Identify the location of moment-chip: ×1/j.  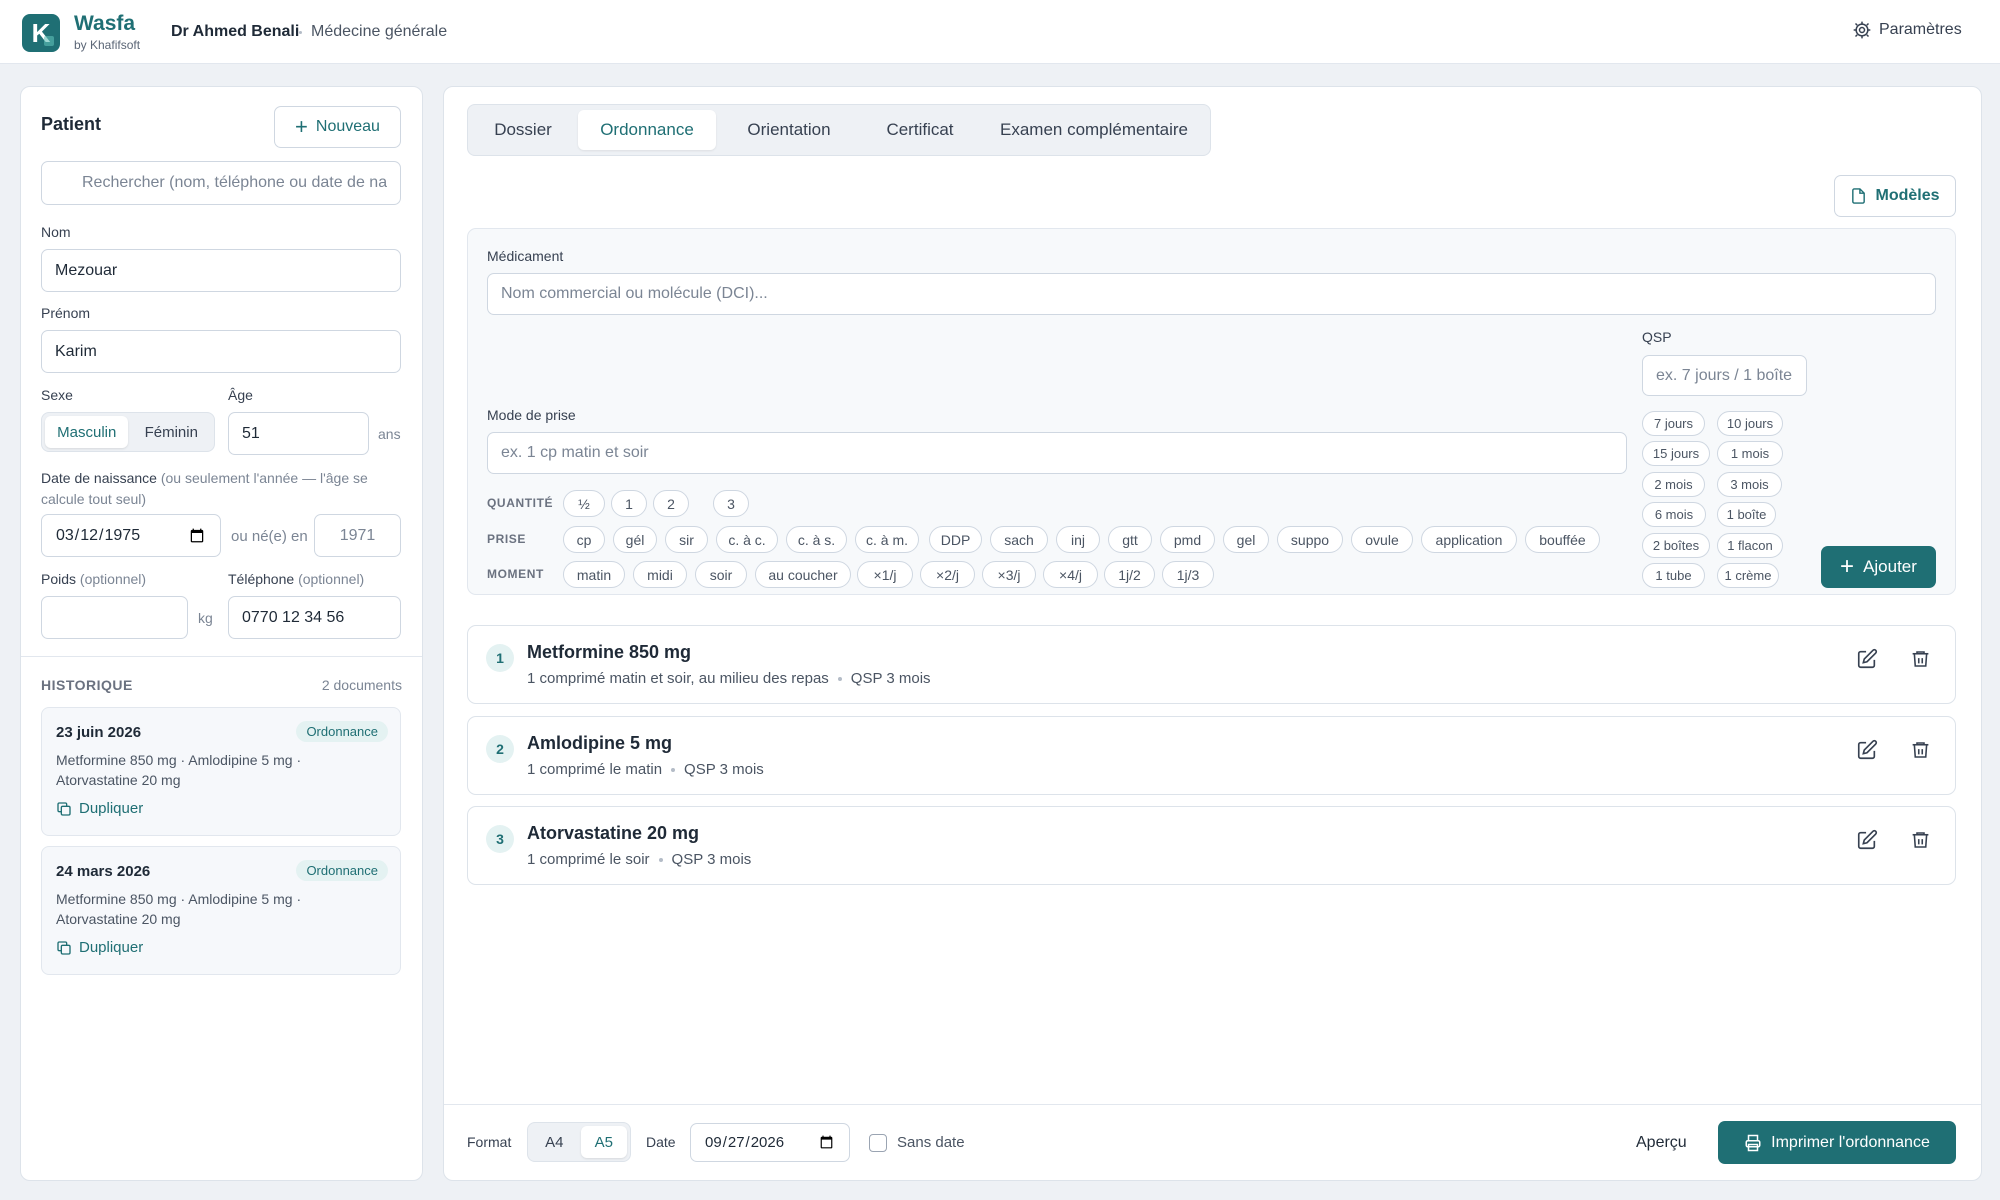
(885, 574).